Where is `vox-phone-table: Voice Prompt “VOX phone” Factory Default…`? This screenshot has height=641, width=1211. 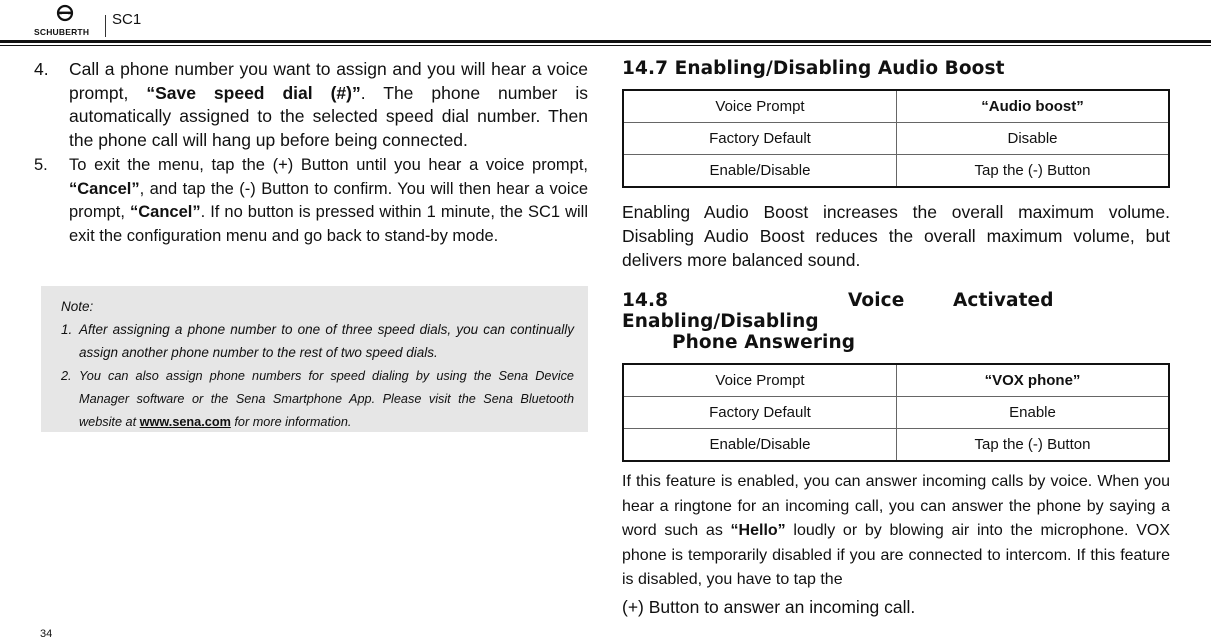
vox-phone-table: Voice Prompt “VOX phone” Factory Default… is located at coordinates (896, 412).